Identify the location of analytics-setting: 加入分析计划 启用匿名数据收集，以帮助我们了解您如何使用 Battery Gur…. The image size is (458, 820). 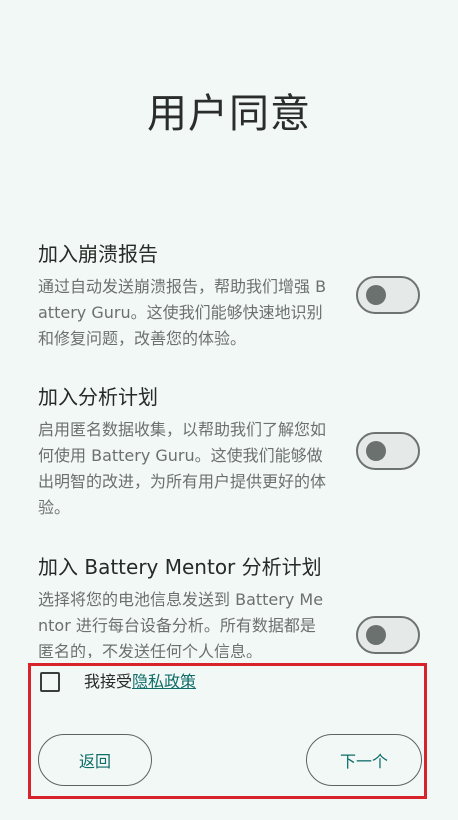
(231, 452).